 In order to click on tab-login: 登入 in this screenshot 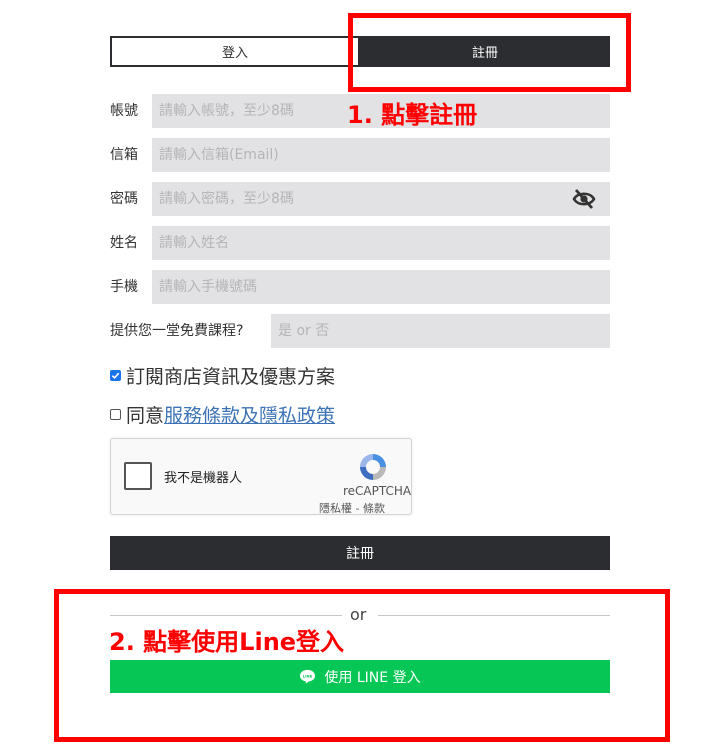, I will do `click(235, 51)`.